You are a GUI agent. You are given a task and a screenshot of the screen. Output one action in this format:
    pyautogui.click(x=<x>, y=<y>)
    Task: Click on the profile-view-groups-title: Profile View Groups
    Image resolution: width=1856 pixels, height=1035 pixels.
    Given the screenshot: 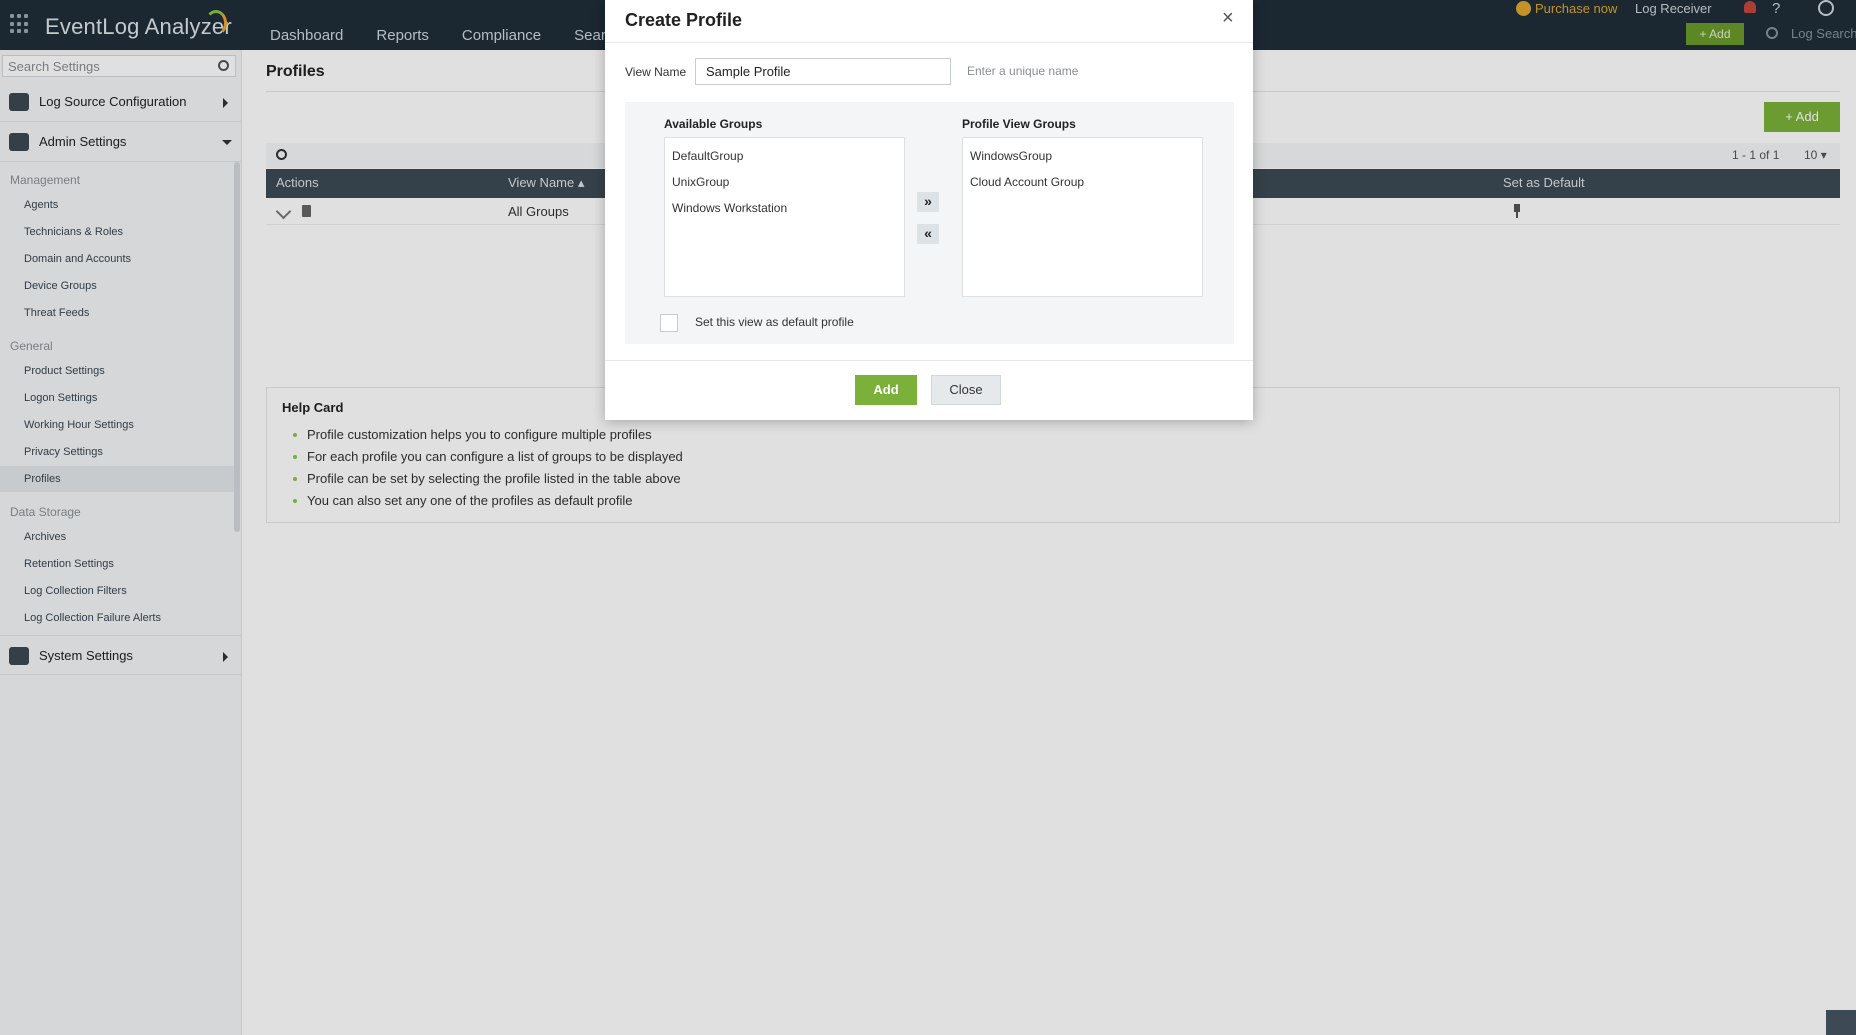 What is the action you would take?
    pyautogui.click(x=1019, y=124)
    